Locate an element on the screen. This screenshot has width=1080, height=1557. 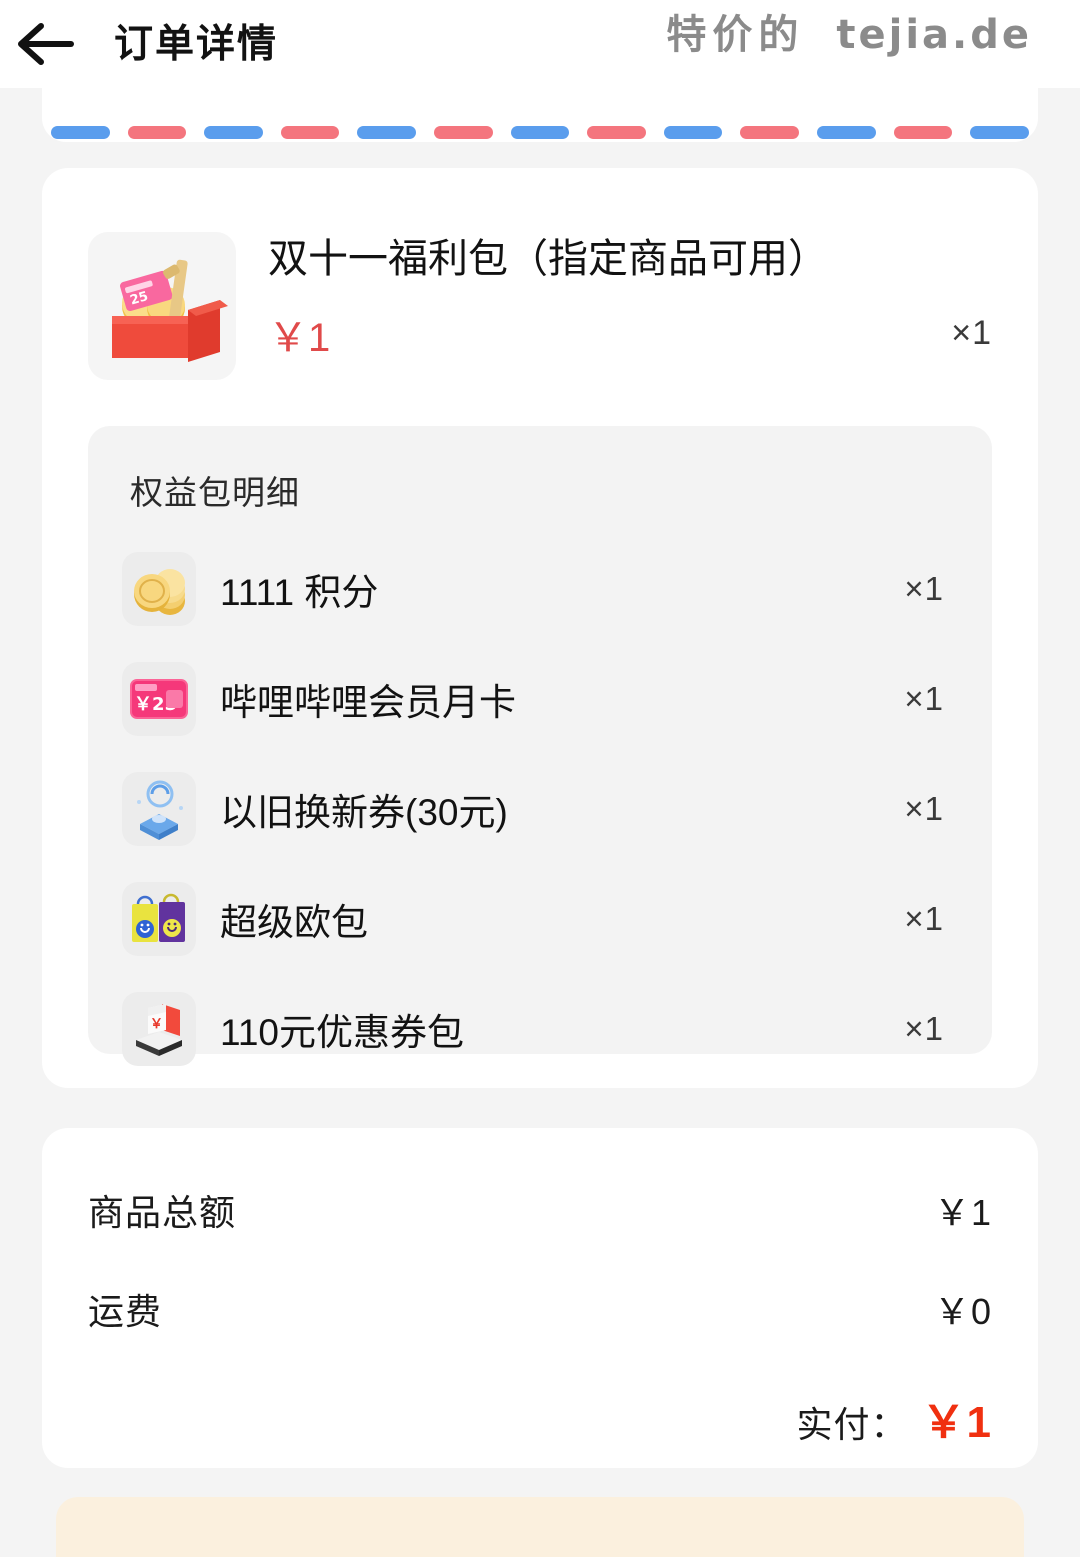
gold-coins-icon is located at coordinates (159, 589).